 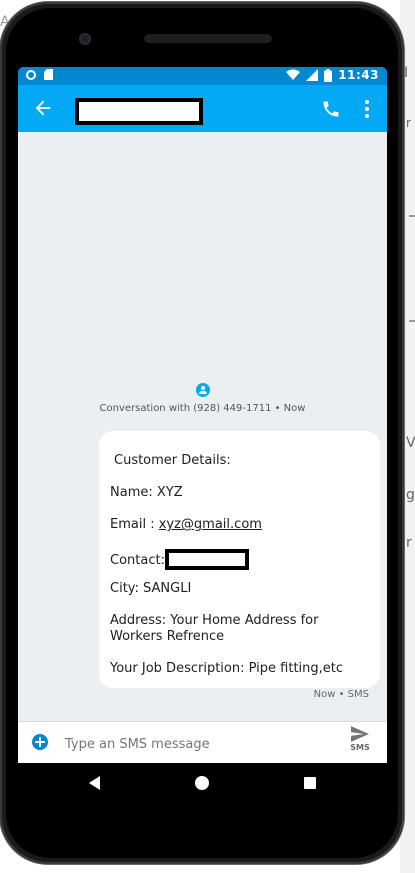 I want to click on more-vert-icon, so click(x=367, y=109).